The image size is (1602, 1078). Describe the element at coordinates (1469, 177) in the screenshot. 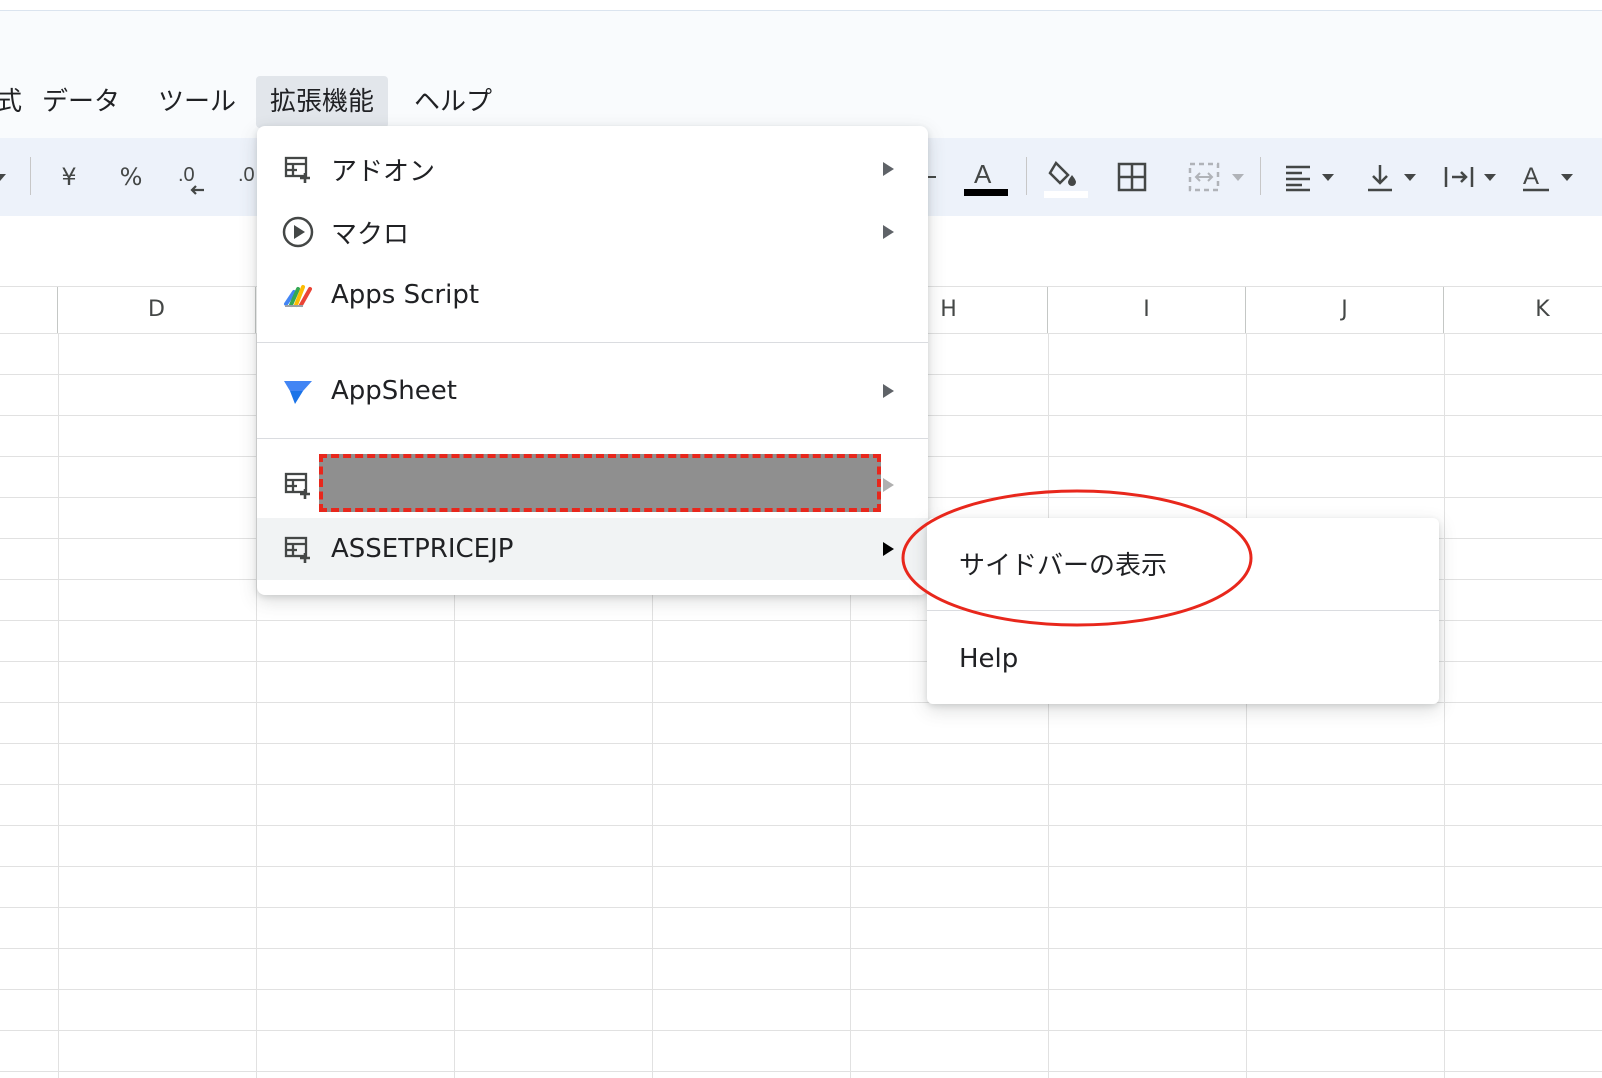

I see `text-wrap-icon` at that location.